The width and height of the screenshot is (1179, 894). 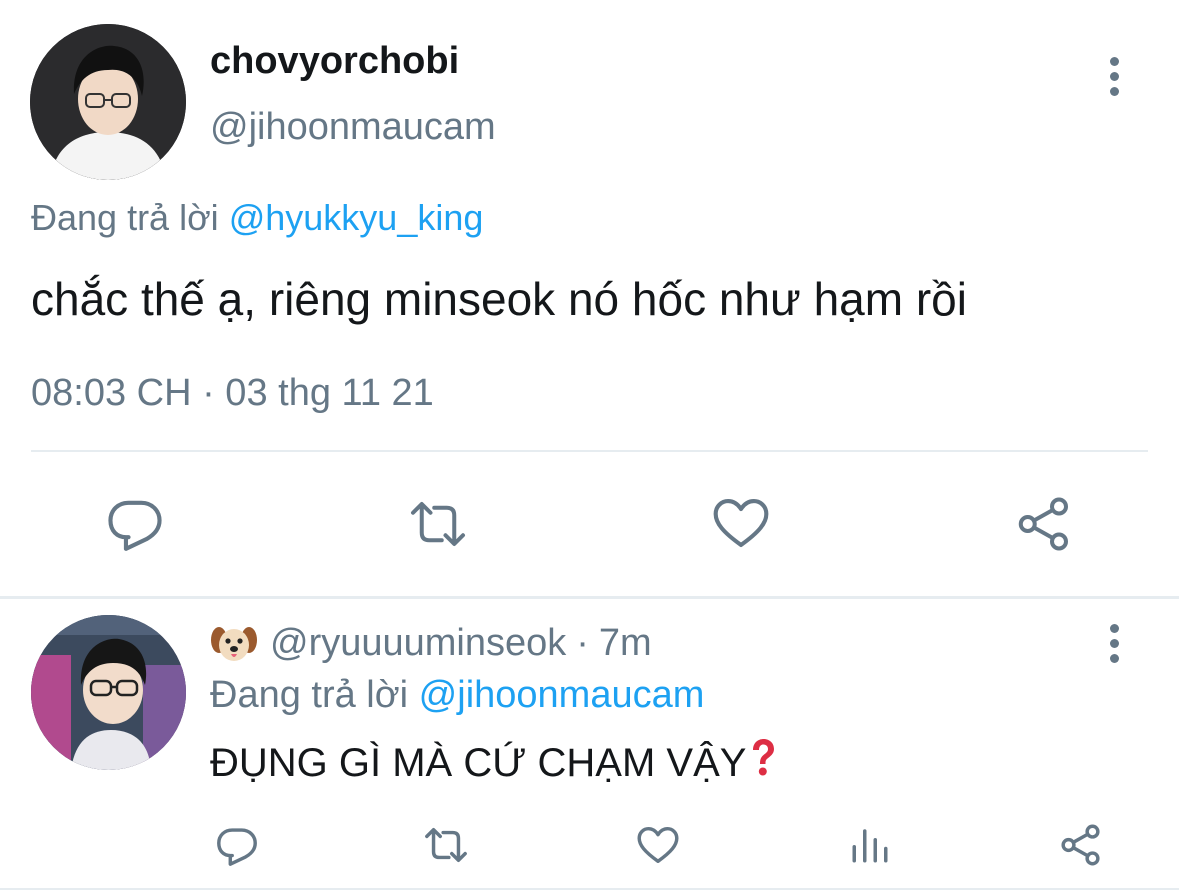 I want to click on analytics-icon, so click(x=870, y=846).